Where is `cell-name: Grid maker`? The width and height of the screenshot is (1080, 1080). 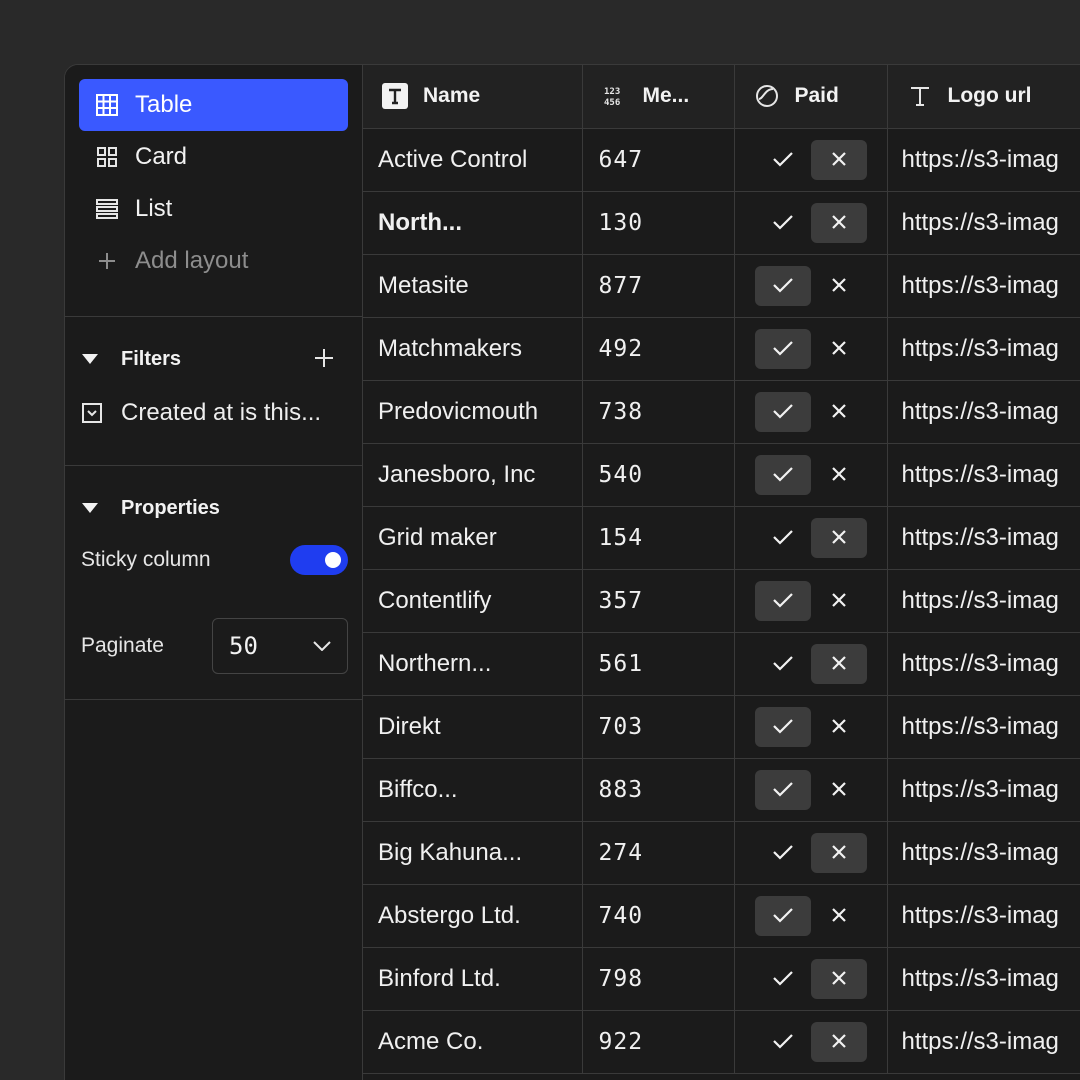 cell-name: Grid maker is located at coordinates (473, 538).